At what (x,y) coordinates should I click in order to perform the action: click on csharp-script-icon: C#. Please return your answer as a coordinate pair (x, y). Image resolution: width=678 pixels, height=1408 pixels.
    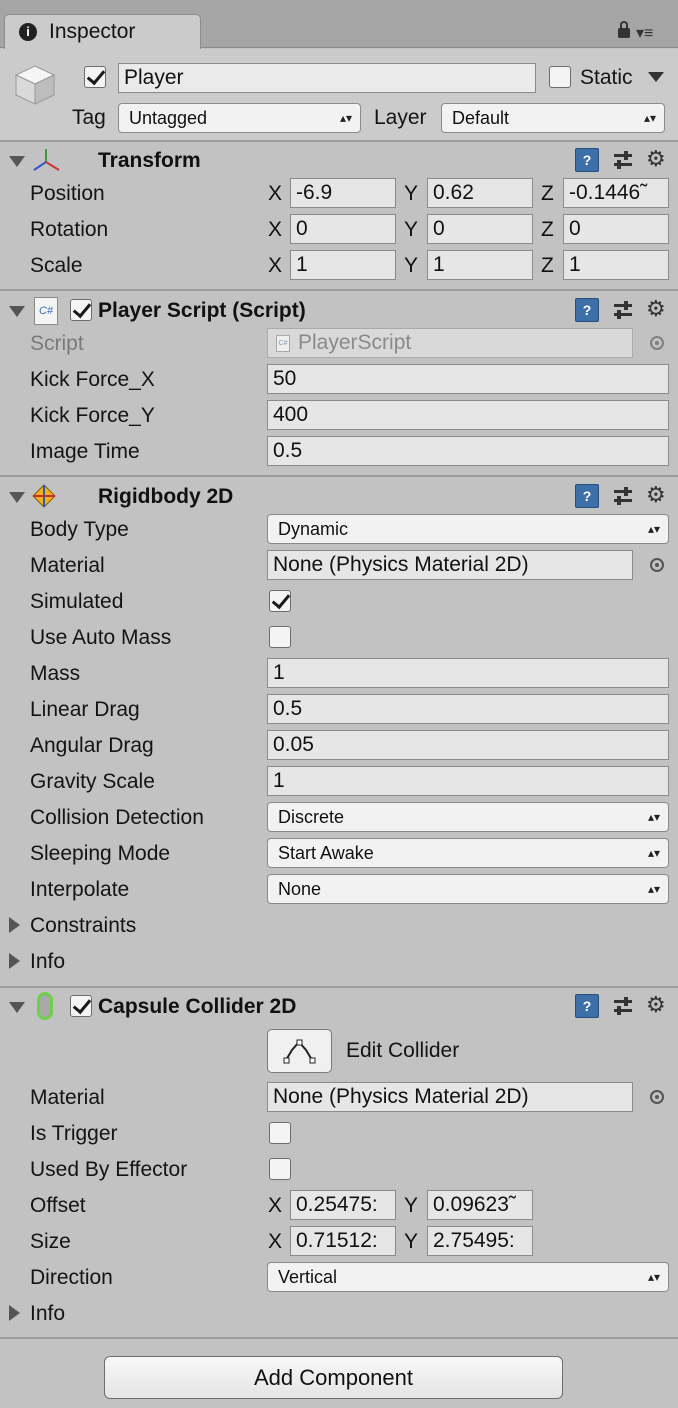
    Looking at the image, I should click on (283, 343).